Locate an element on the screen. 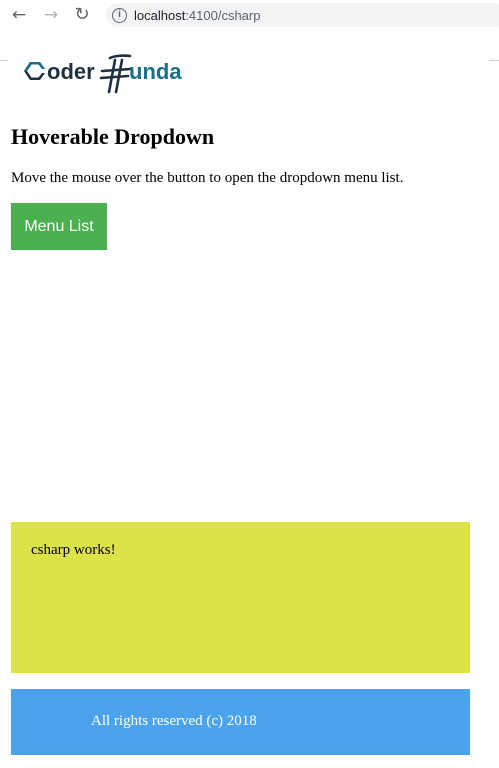 The width and height of the screenshot is (499, 768). forward-arrow-icon: → is located at coordinates (51, 15).